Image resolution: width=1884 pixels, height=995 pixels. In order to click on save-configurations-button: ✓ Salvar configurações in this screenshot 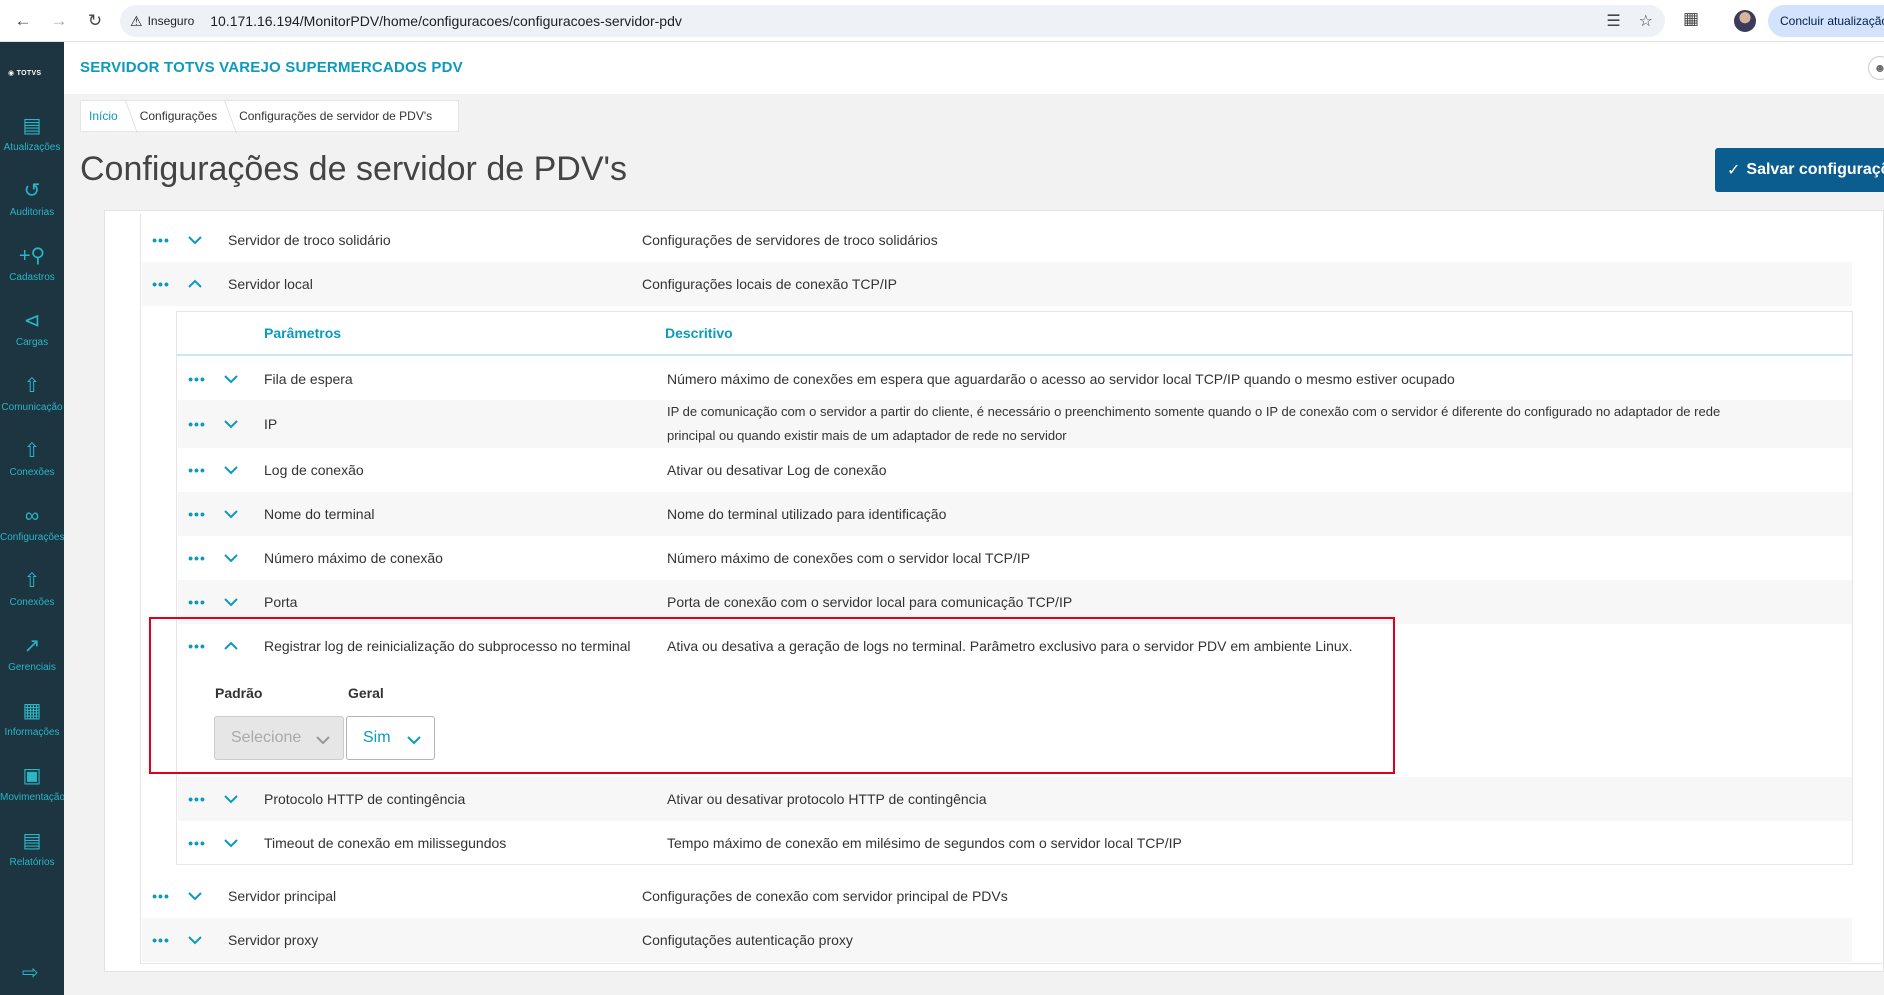, I will do `click(1799, 170)`.